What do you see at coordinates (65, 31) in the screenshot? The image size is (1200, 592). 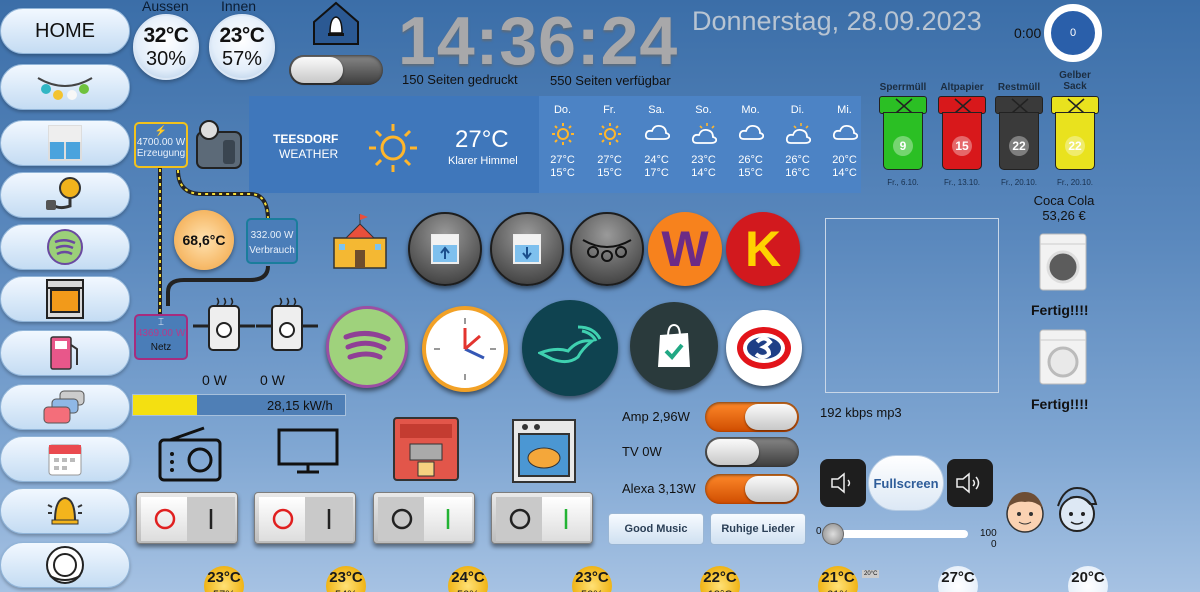 I see `home-button: HOME` at bounding box center [65, 31].